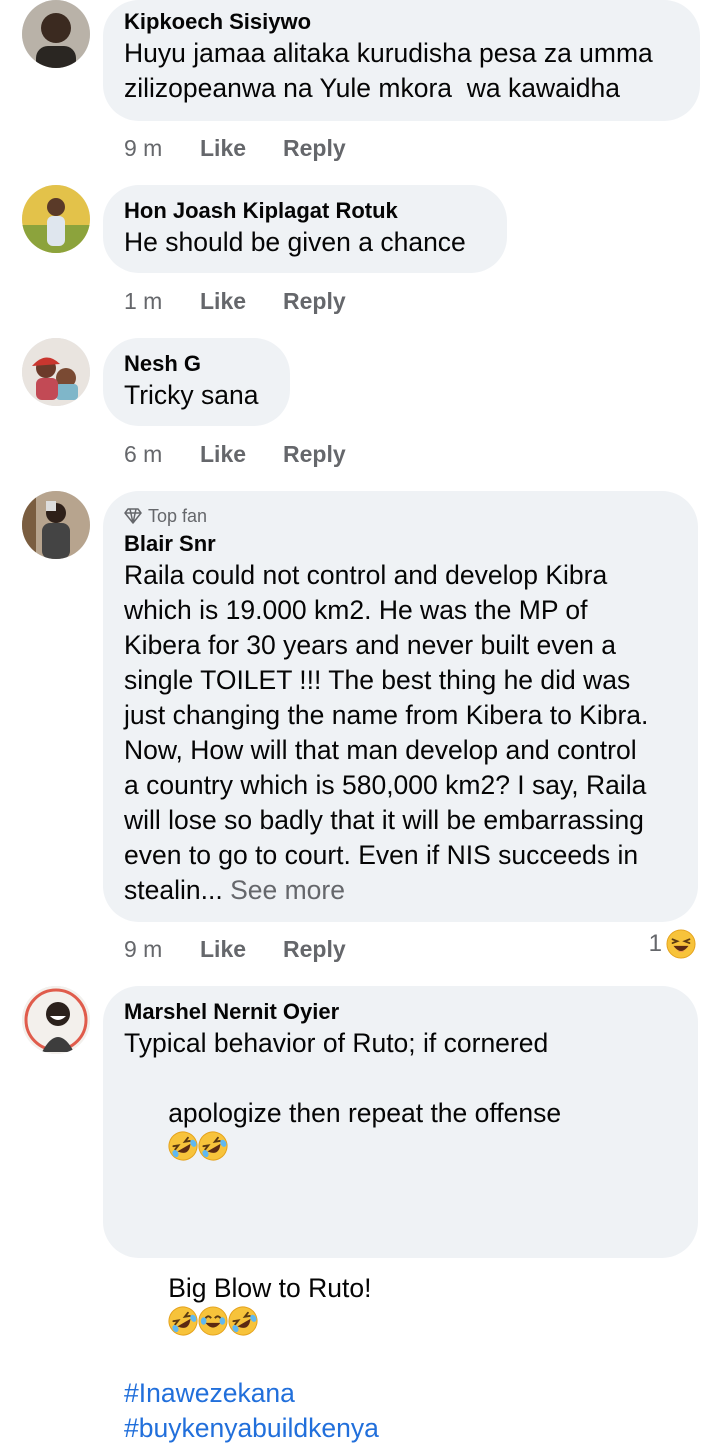 This screenshot has width=720, height=1446. I want to click on commenter-name: Hon Joash Kiplagat Rotuk, so click(304, 211).